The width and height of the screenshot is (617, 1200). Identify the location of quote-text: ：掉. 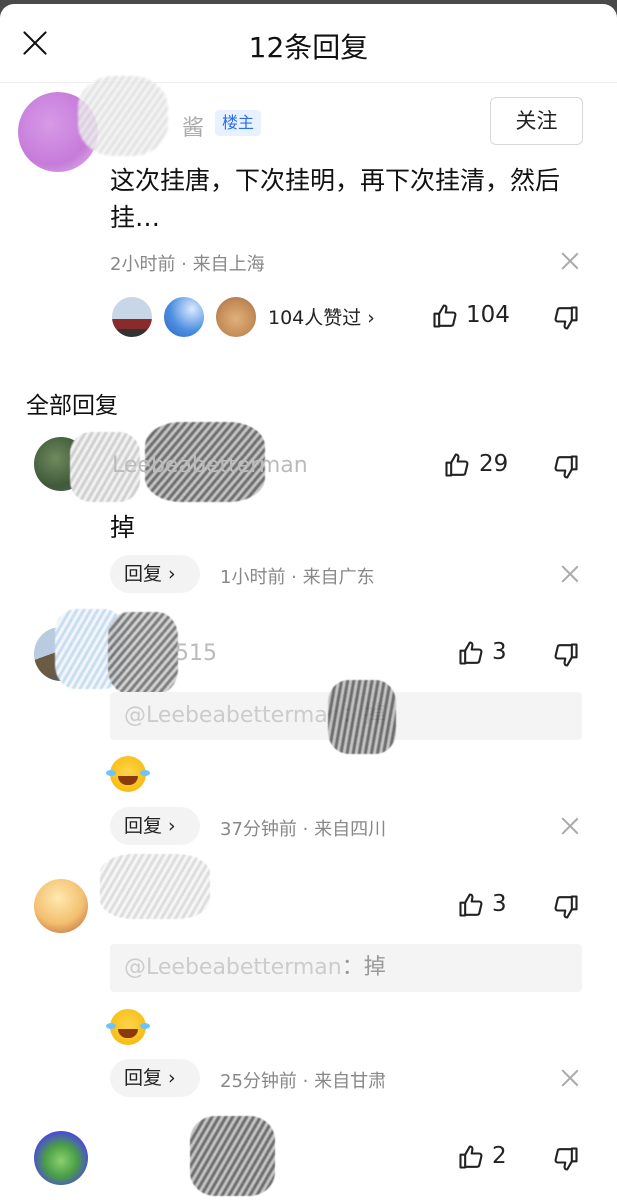
(363, 967).